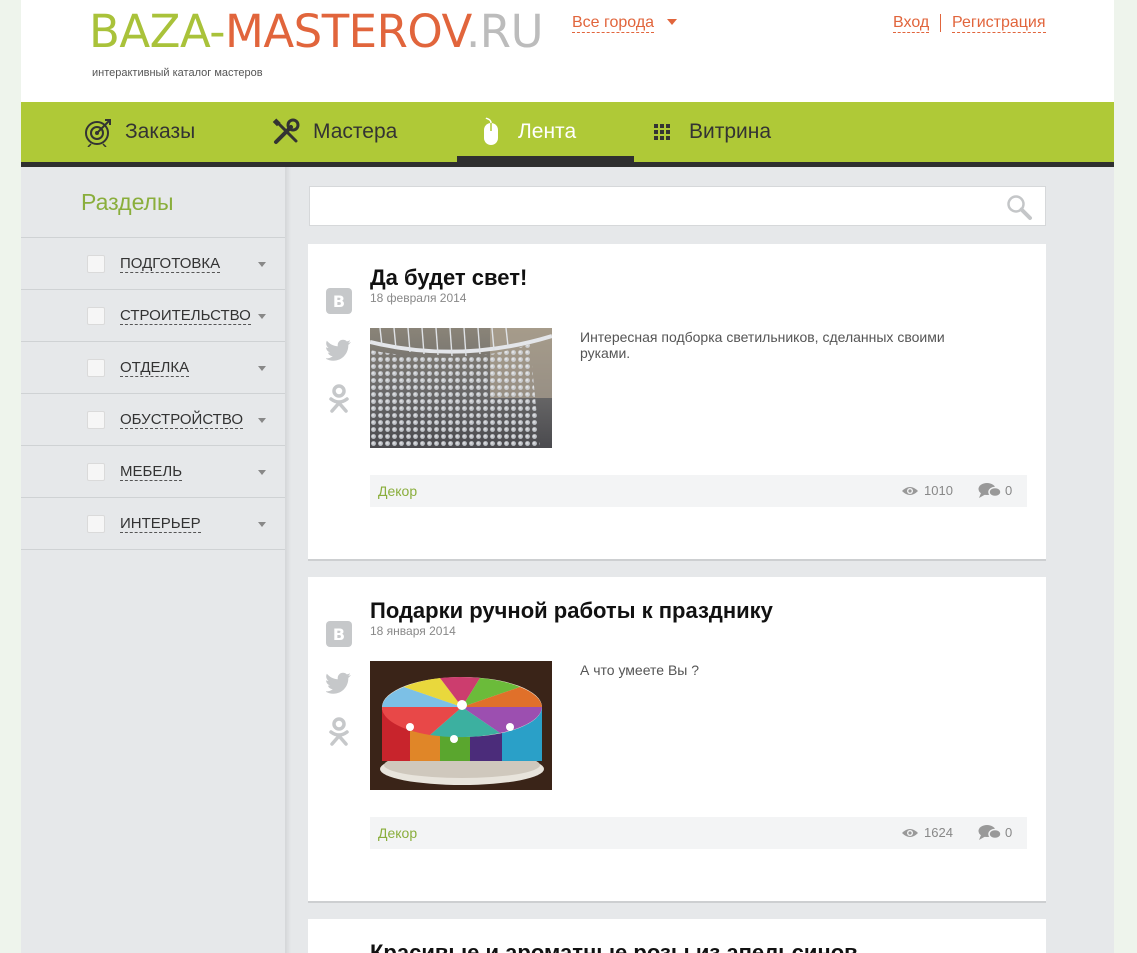  Describe the element at coordinates (160, 131) in the screenshot. I see `nav-label: Заказы` at that location.